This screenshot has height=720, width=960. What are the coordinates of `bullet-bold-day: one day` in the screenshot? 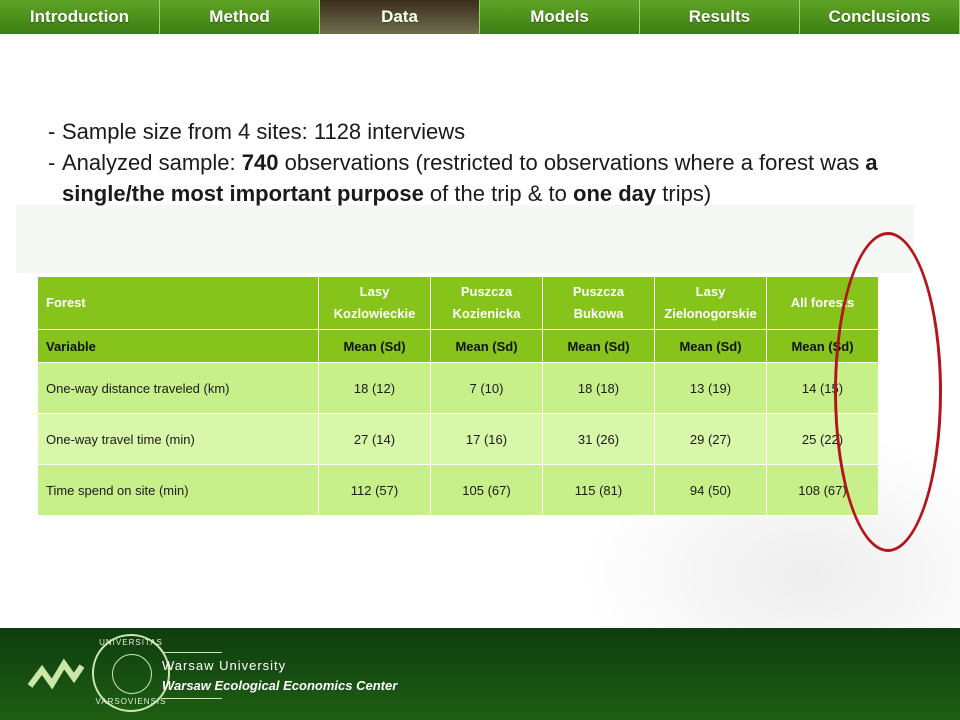 It's located at (615, 193).